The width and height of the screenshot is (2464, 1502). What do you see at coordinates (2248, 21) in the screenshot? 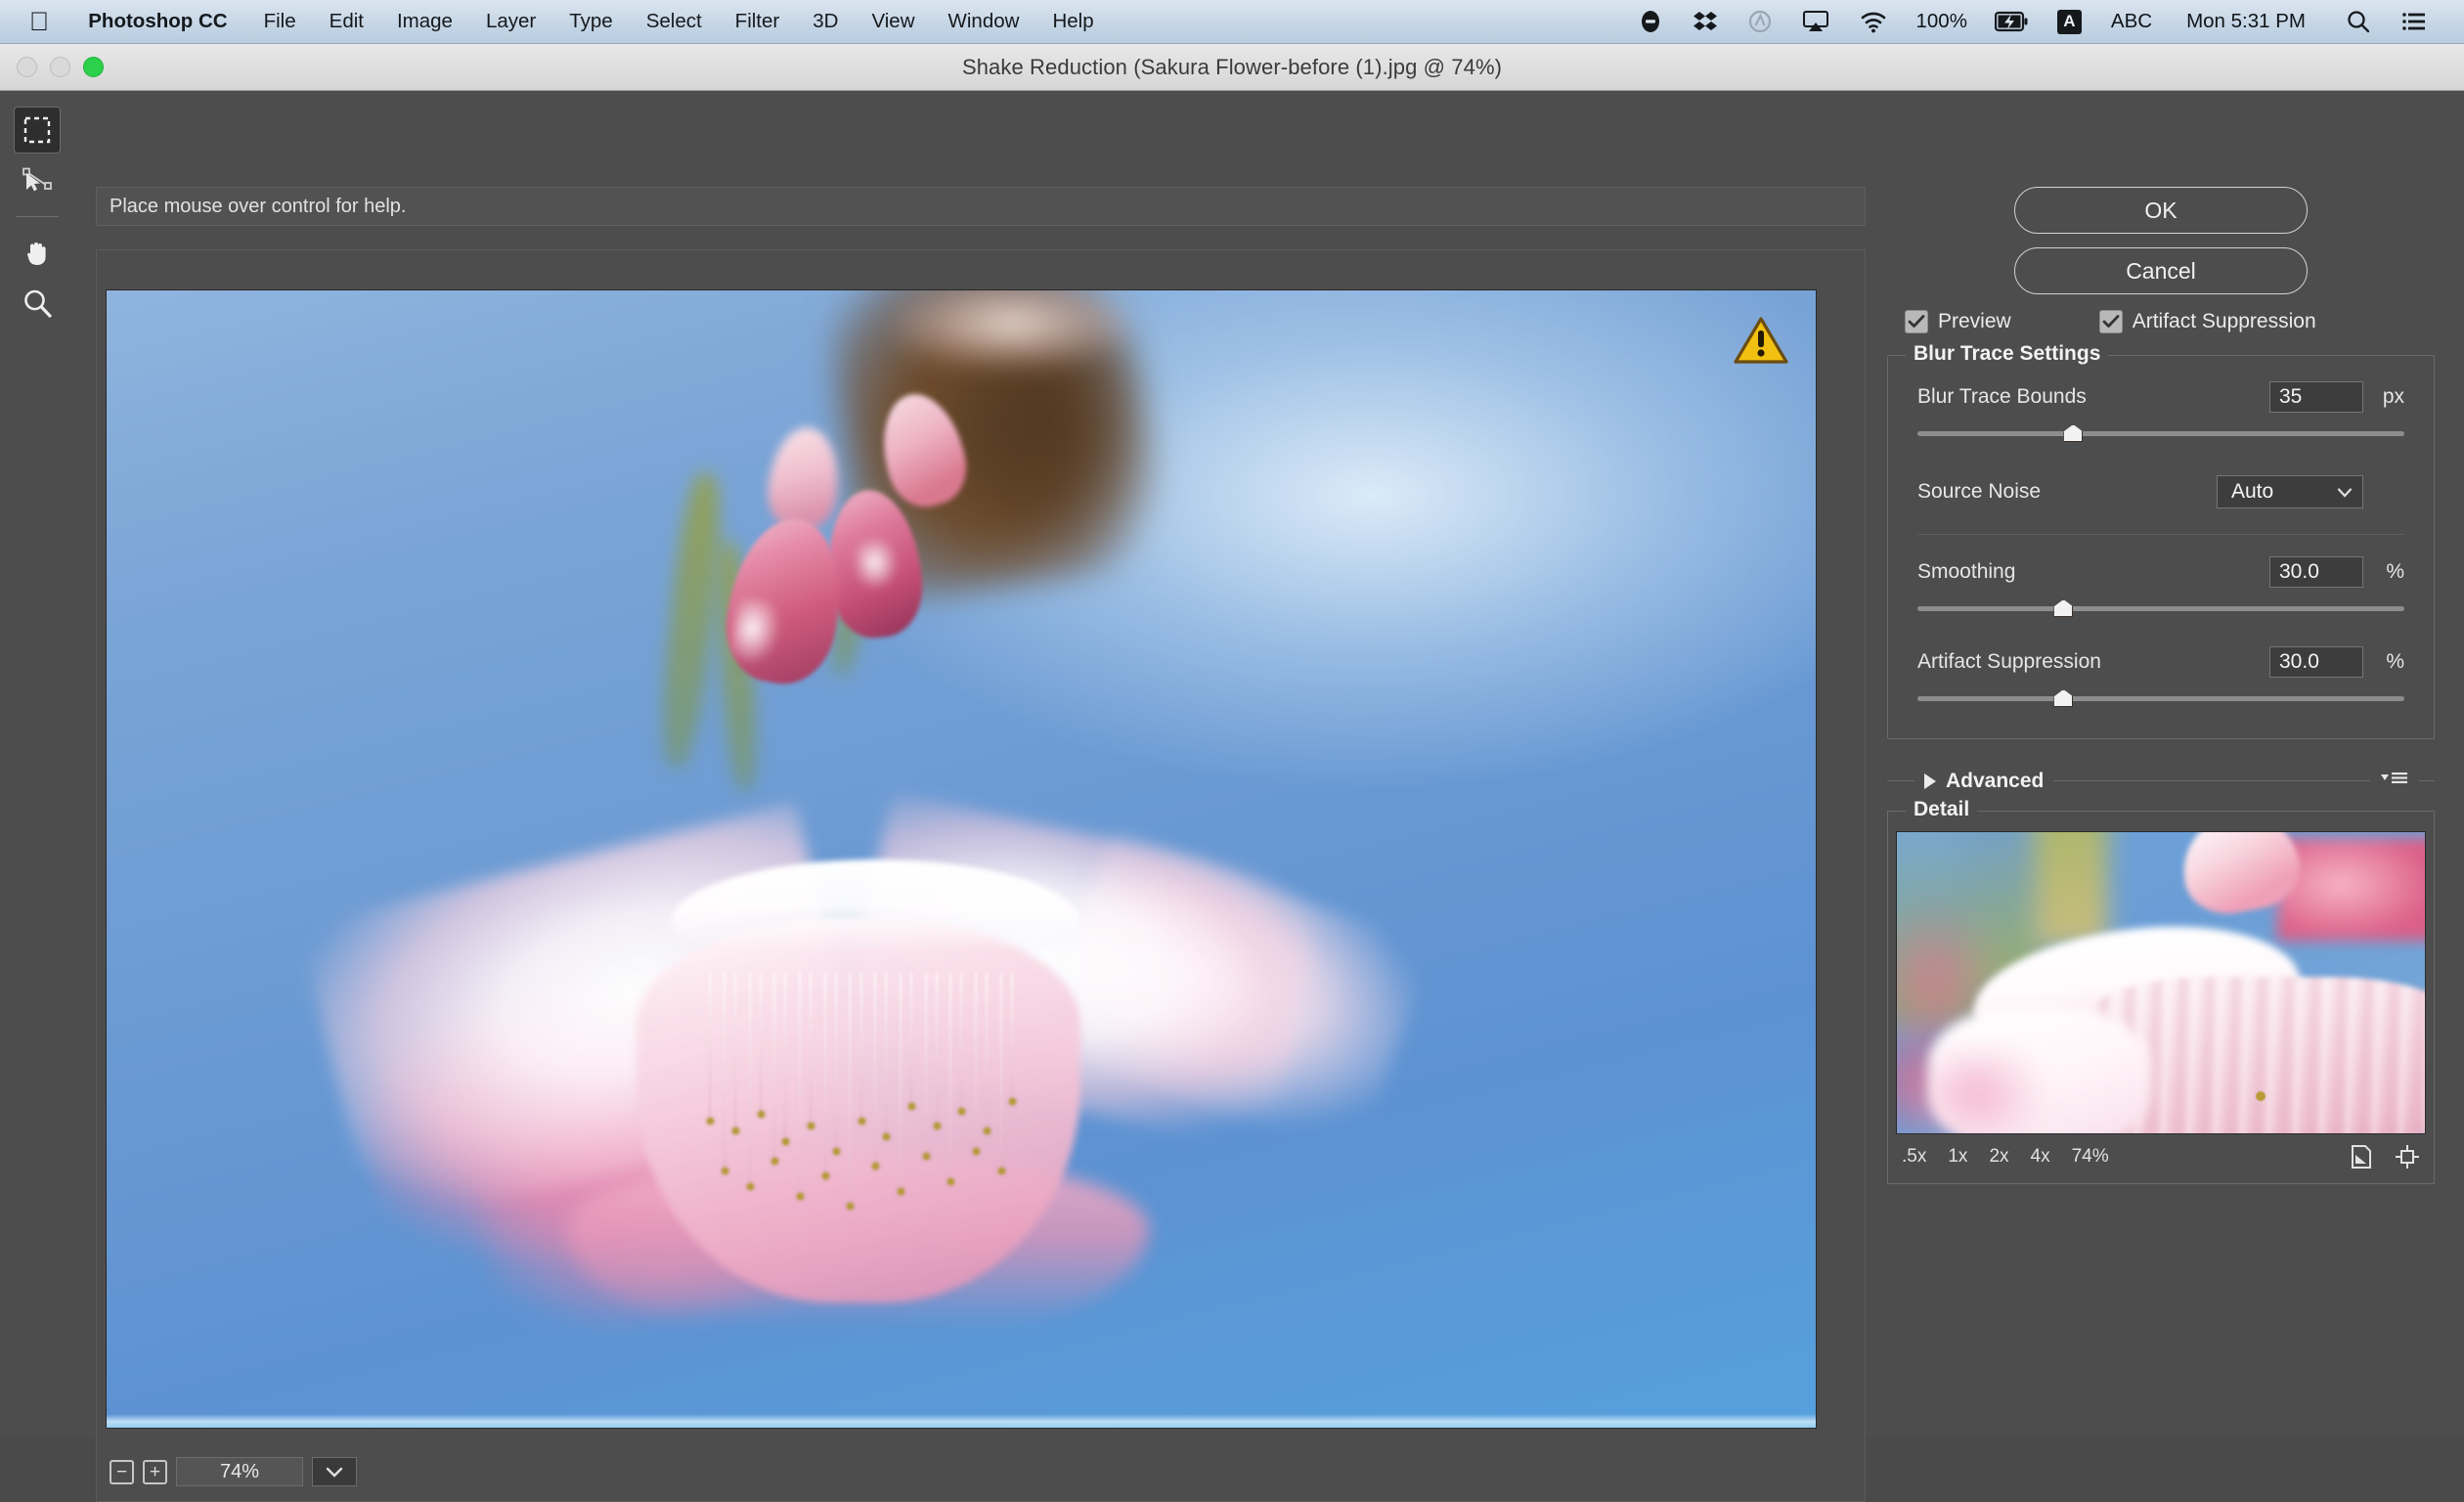
I see `menu-bar-clock: Mon 5:31 PM` at bounding box center [2248, 21].